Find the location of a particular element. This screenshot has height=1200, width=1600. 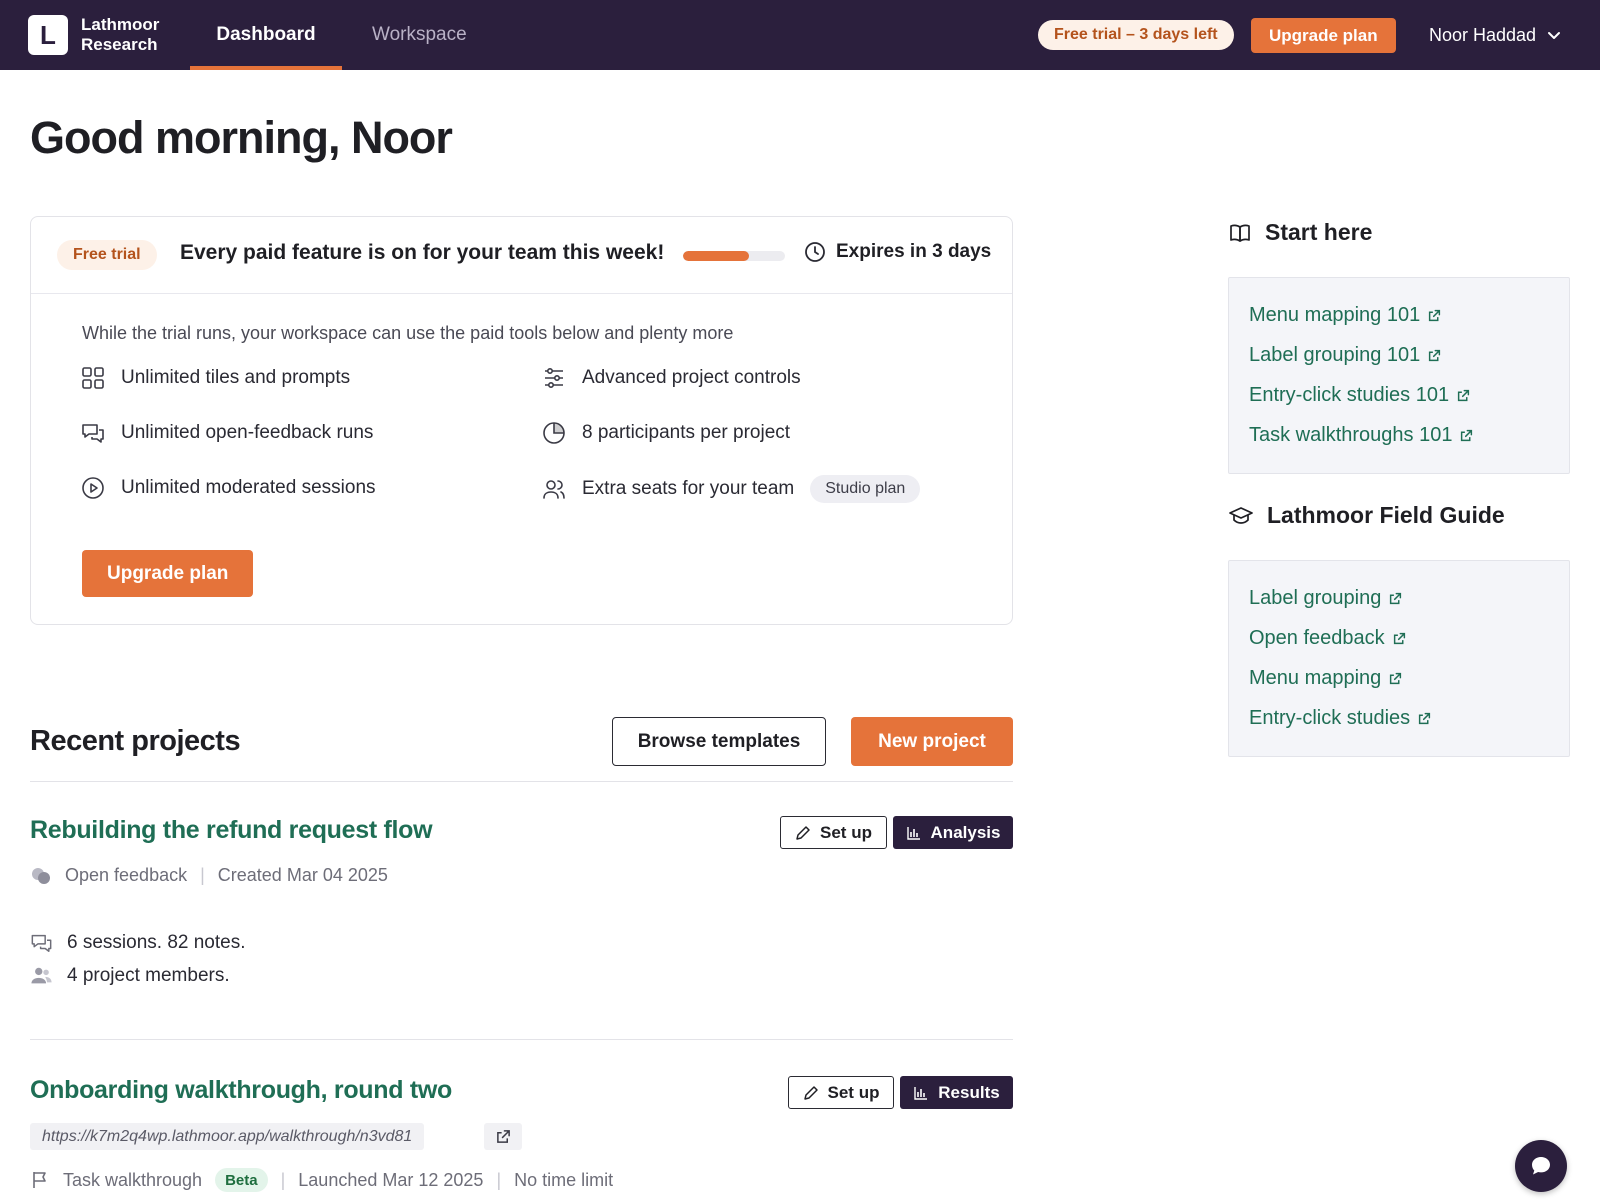

header-upgrade-button: Upgrade plan is located at coordinates (1323, 35).